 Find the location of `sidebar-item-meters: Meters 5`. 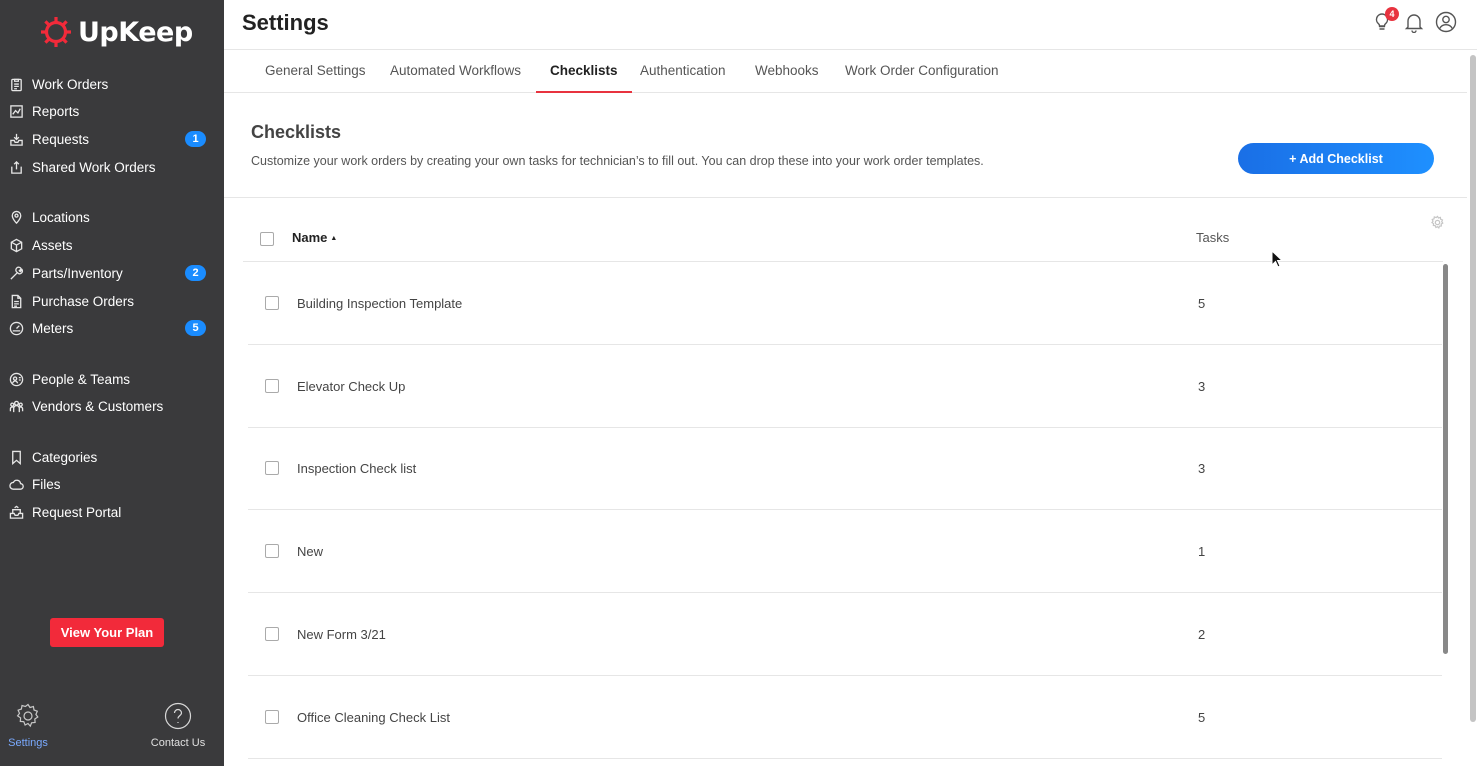

sidebar-item-meters: Meters 5 is located at coordinates (112, 328).